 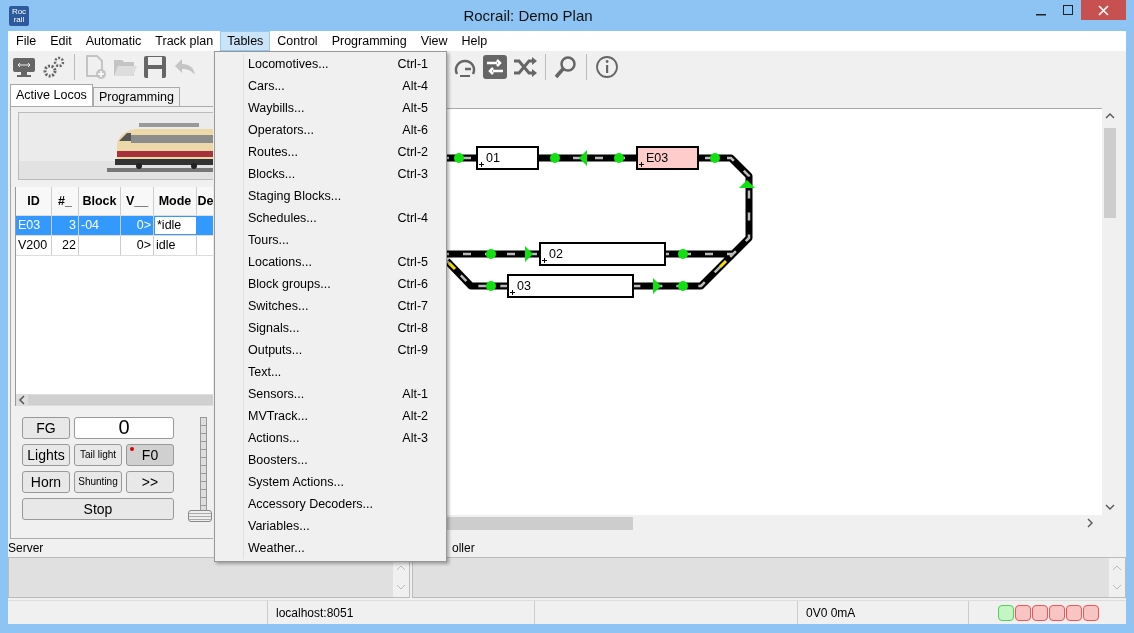 I want to click on menu-item: Operators... Alt-6, so click(x=330, y=130).